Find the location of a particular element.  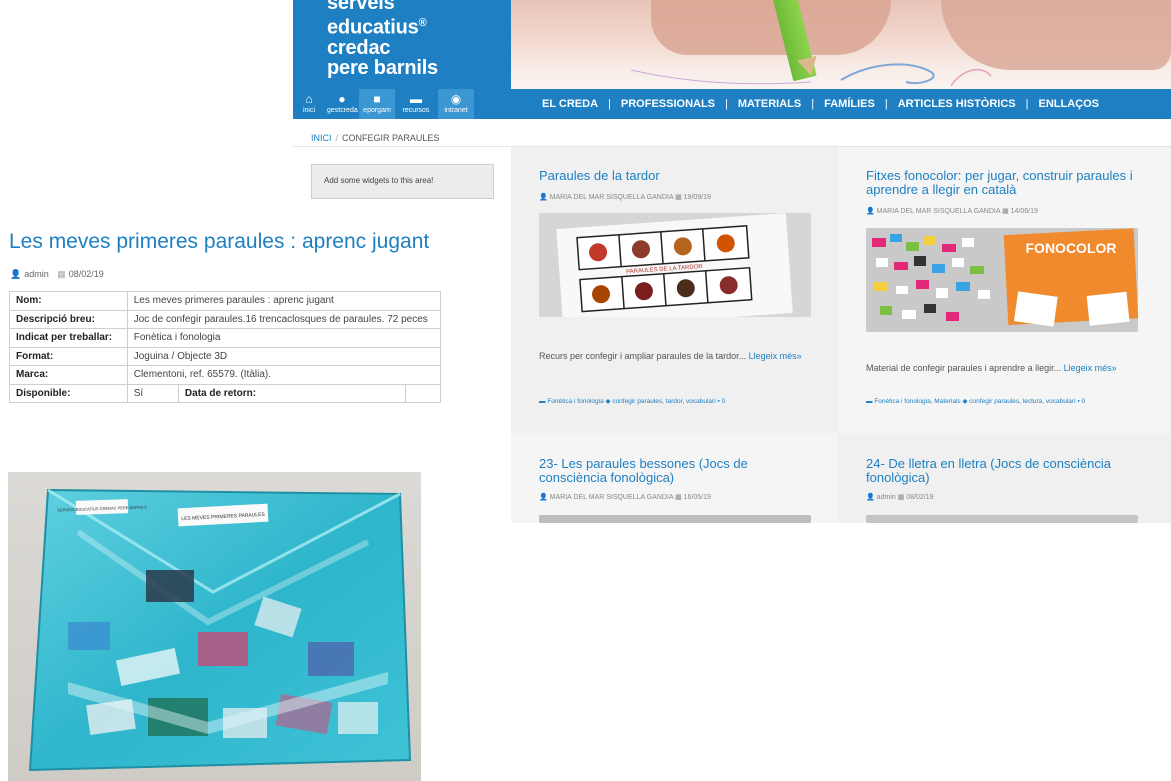

logo-reg-mark: ® is located at coordinates (422, 23).